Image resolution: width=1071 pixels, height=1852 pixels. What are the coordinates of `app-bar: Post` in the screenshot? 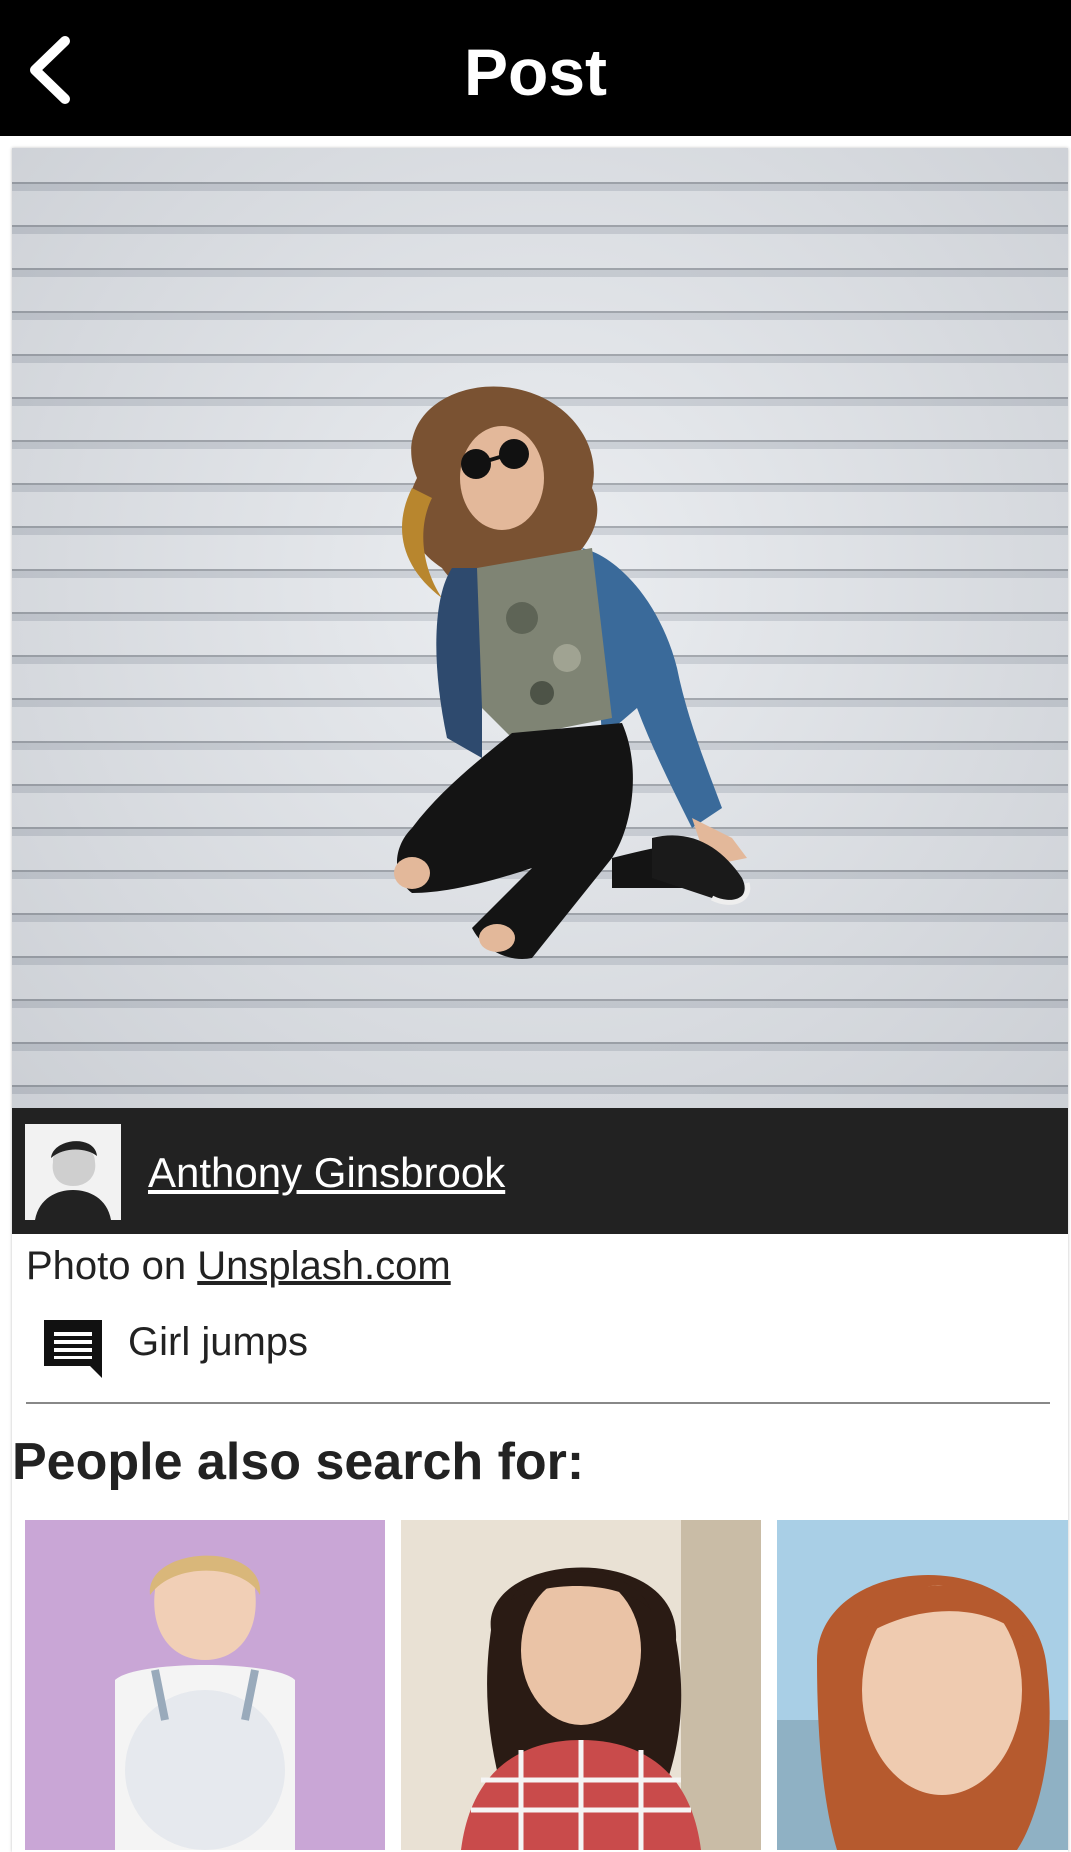 It's located at (535, 68).